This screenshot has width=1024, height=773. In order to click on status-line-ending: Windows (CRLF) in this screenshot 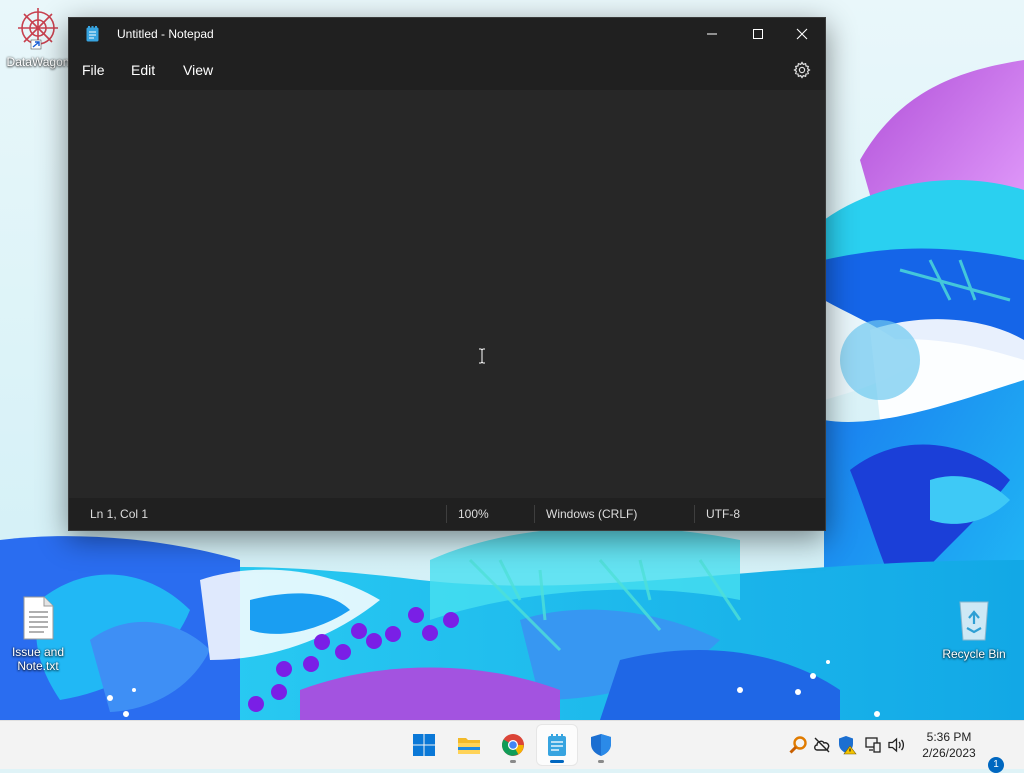, I will do `click(592, 514)`.